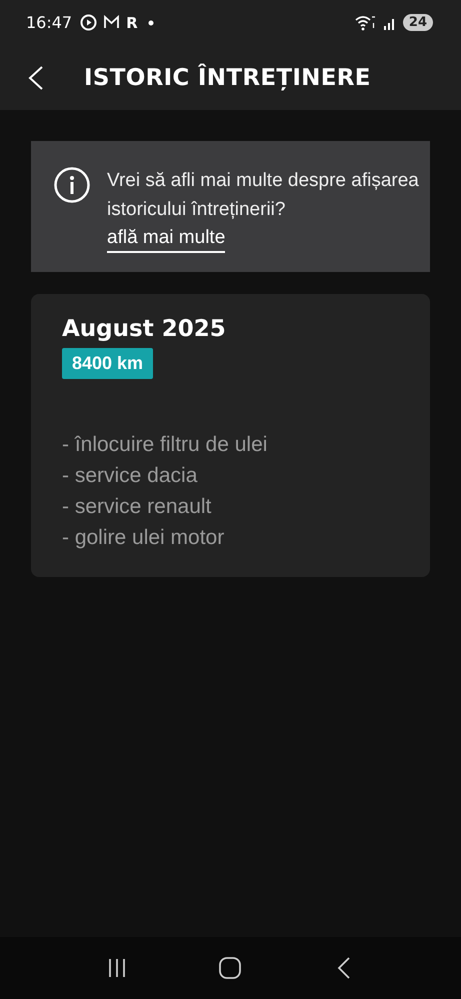  I want to click on info-icon, so click(72, 185).